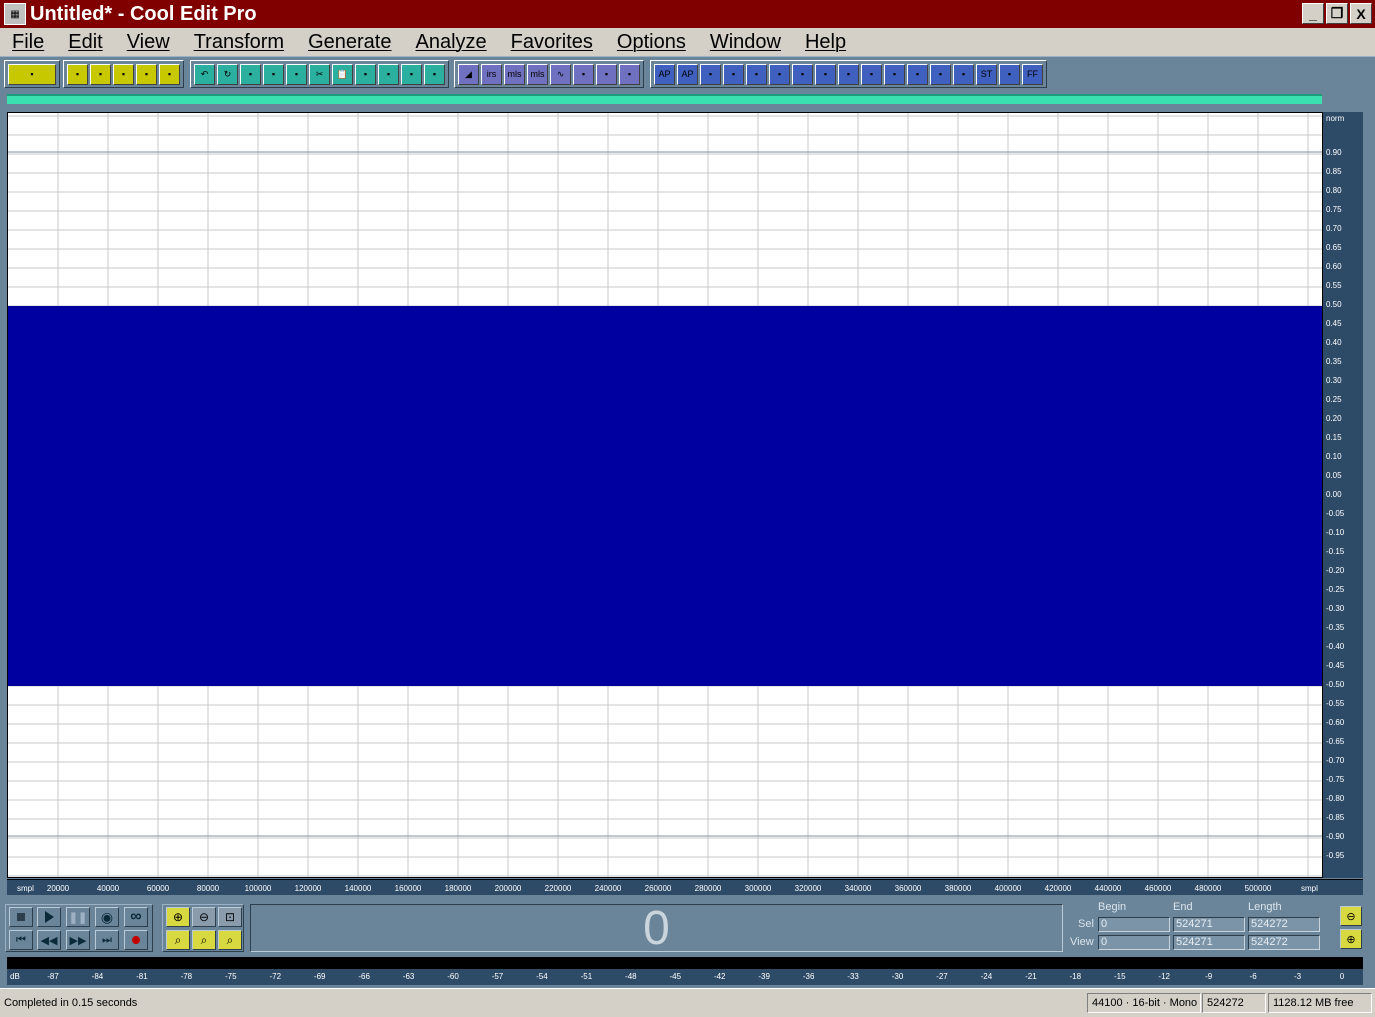 Image resolution: width=1375 pixels, height=1017 pixels. What do you see at coordinates (296, 74) in the screenshot?
I see `copy-to-new-button: ▪` at bounding box center [296, 74].